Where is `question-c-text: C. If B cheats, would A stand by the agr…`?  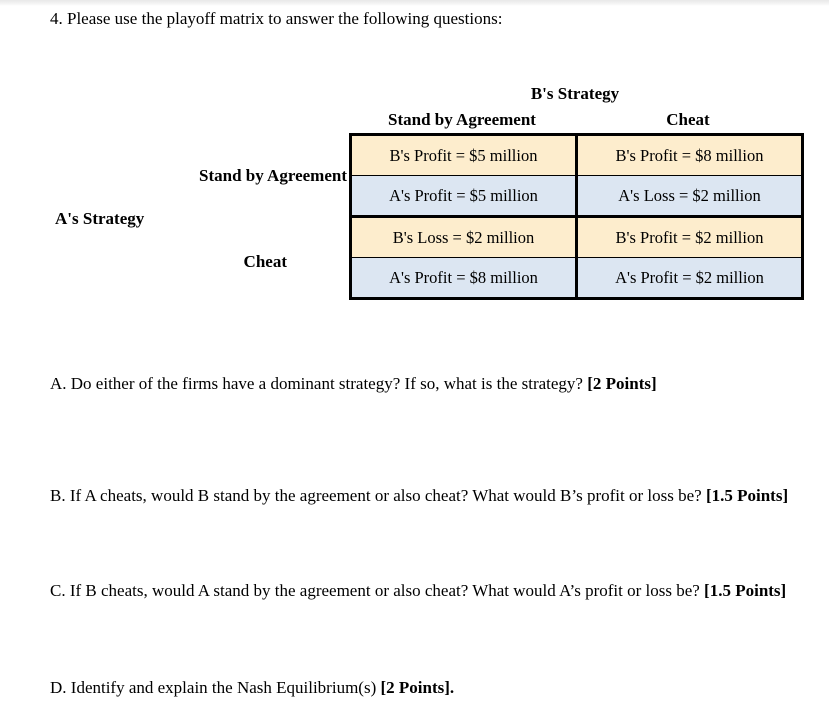 question-c-text: C. If B cheats, would A stand by the agr… is located at coordinates (375, 590).